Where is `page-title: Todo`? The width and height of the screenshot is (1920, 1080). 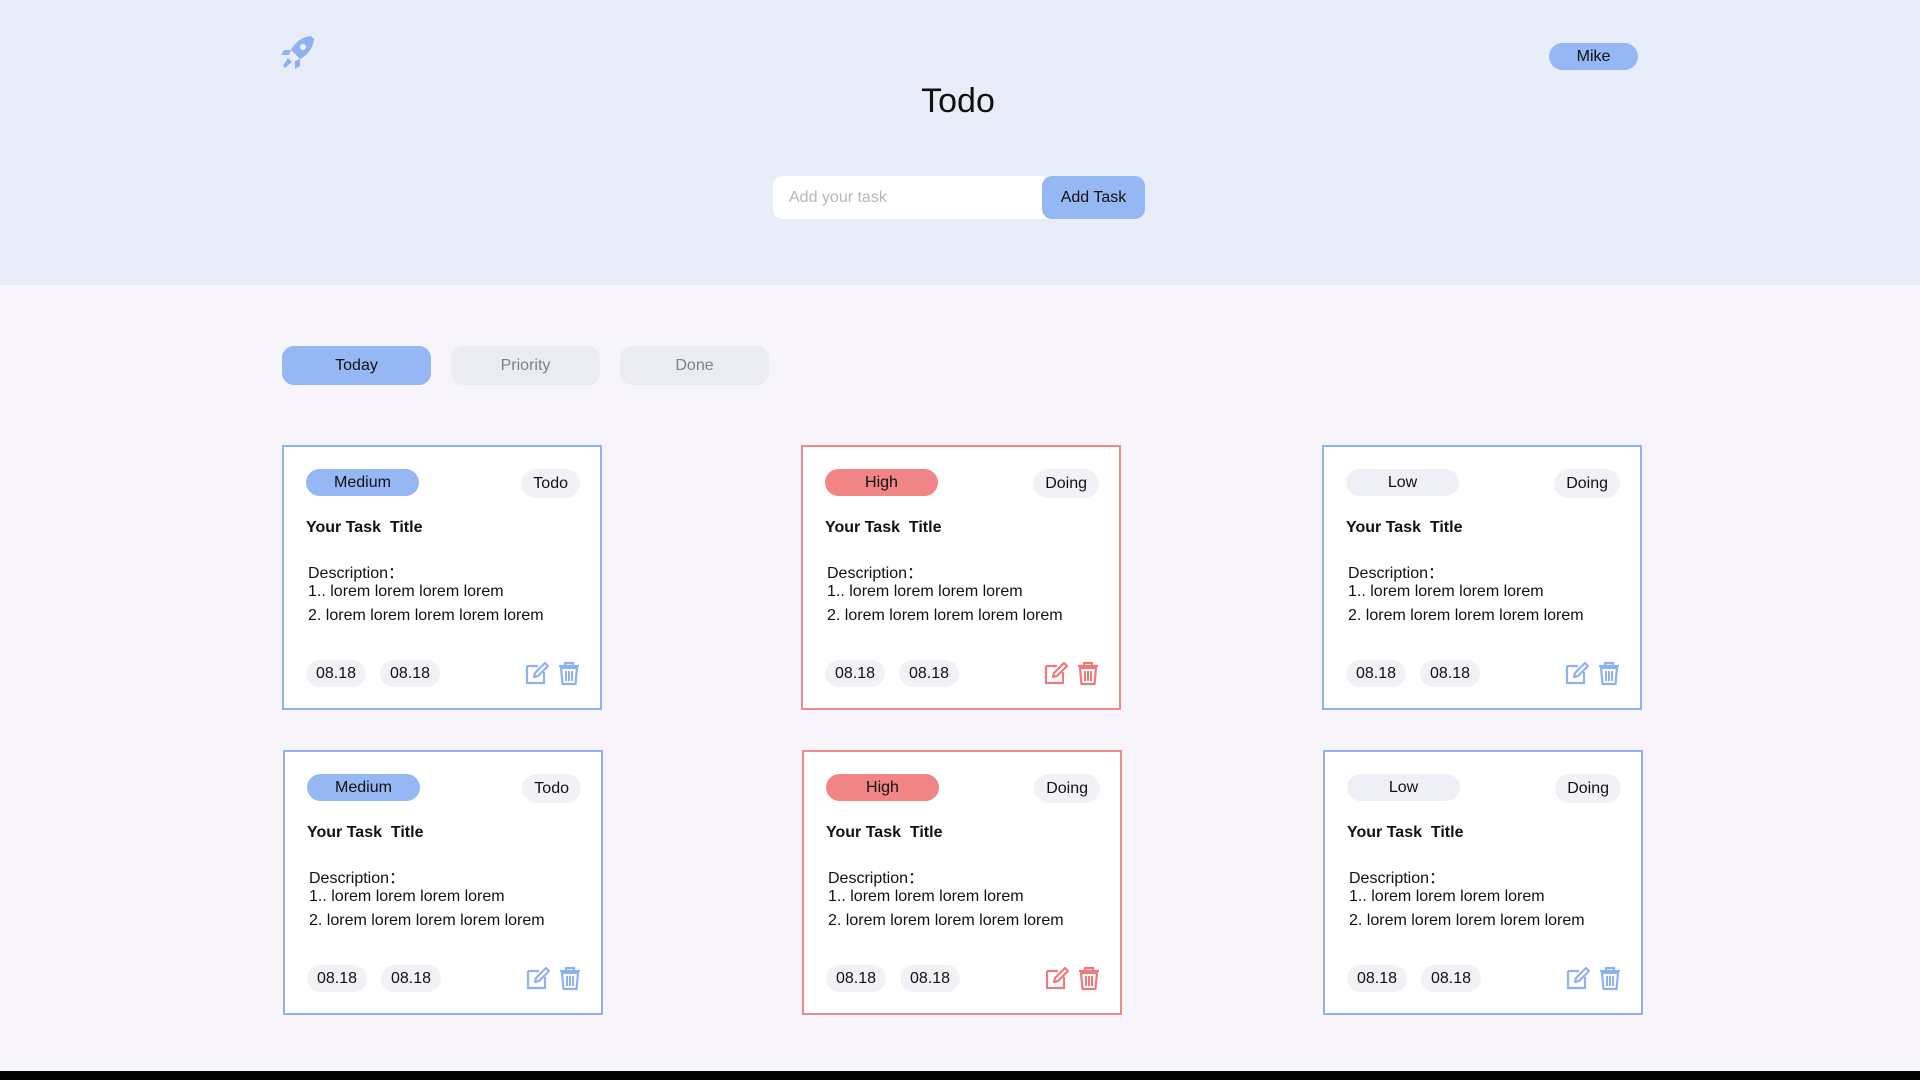
page-title: Todo is located at coordinates (958, 101).